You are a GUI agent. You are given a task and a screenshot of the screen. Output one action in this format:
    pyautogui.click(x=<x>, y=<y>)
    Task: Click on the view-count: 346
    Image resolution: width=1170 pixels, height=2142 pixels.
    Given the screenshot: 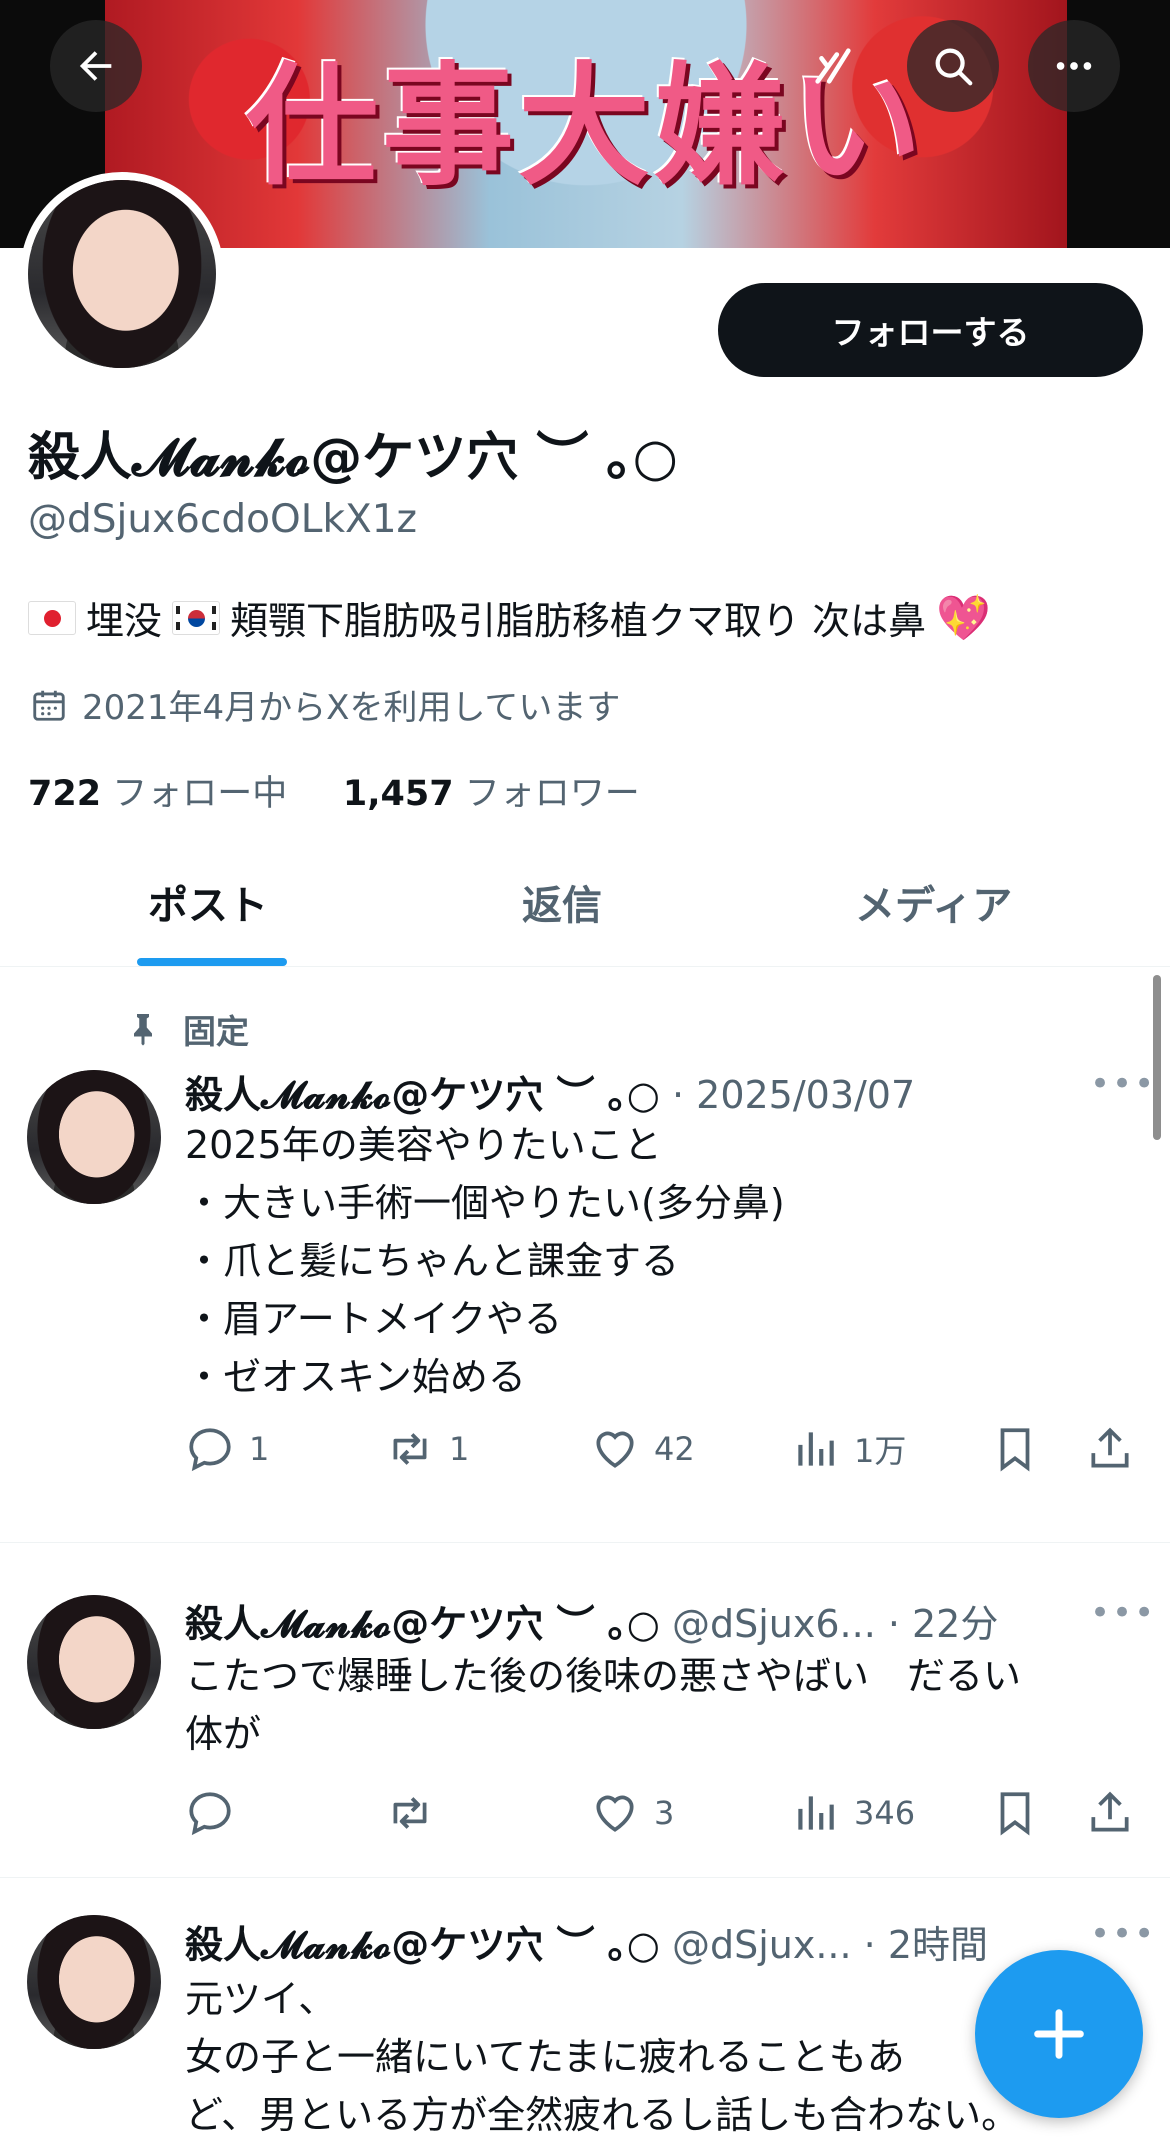 What is the action you would take?
    pyautogui.click(x=885, y=1813)
    